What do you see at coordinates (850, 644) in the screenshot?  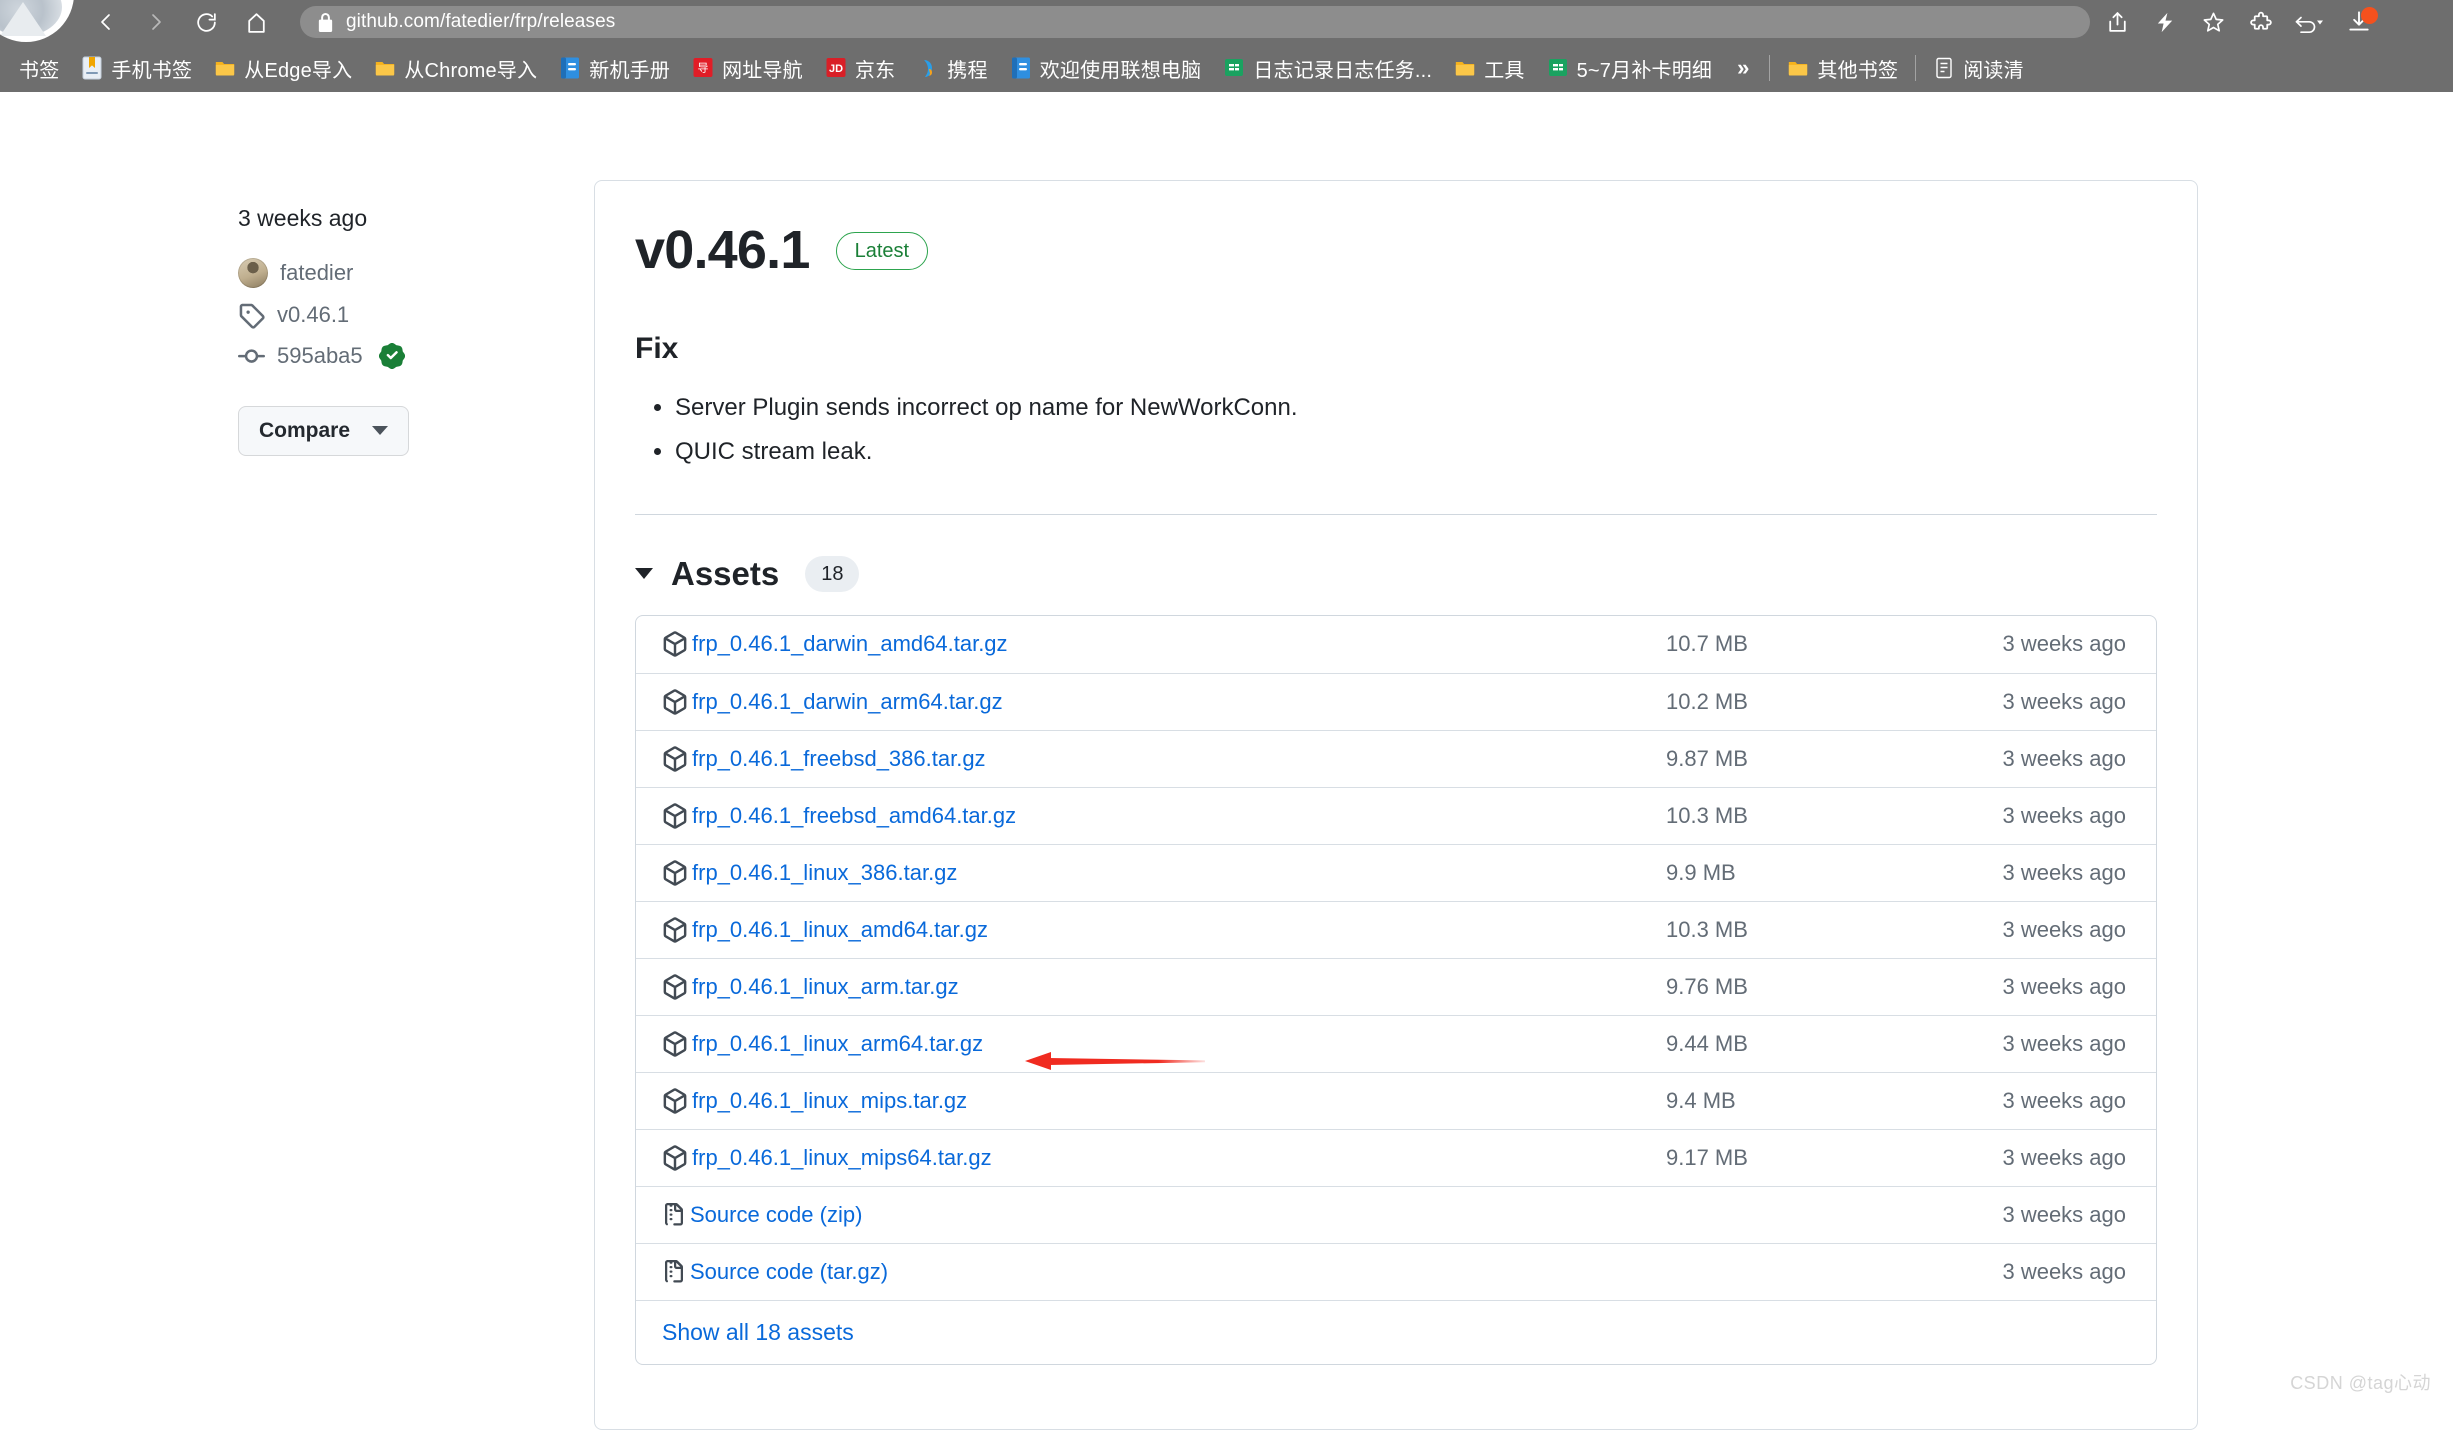 I see `asset-link: frp_0.46.1_darwin_amd64.tar.gz` at bounding box center [850, 644].